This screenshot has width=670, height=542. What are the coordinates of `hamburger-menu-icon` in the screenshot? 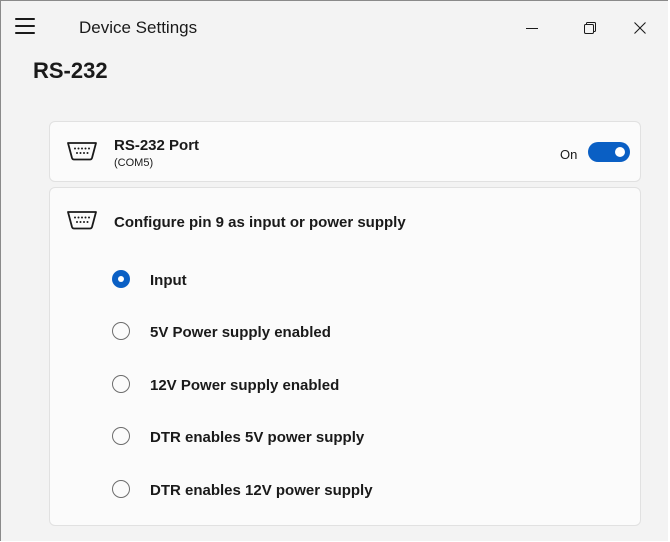 It's located at (25, 26).